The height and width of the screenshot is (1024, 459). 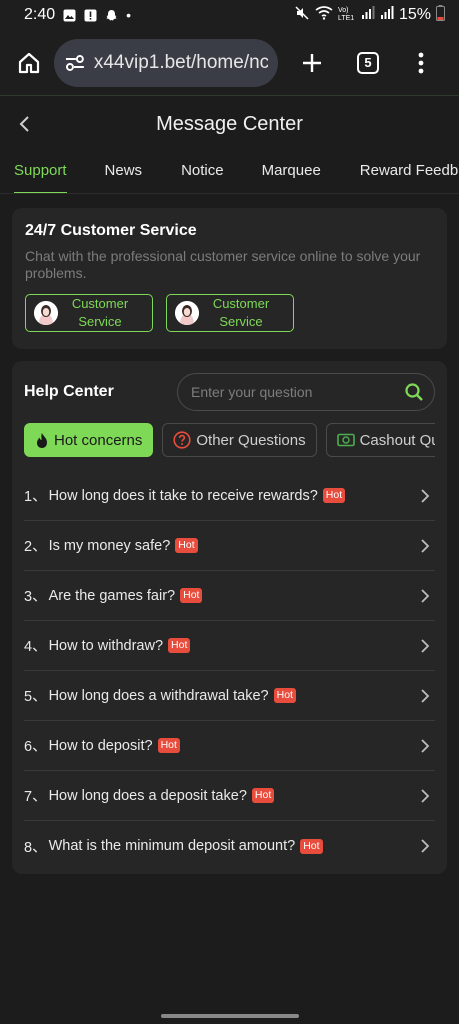 What do you see at coordinates (90, 15) in the screenshot?
I see `alert-icon` at bounding box center [90, 15].